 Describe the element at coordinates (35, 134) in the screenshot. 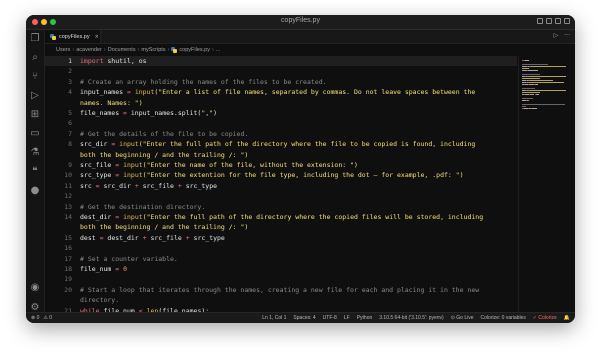

I see `remote-icon: ▭` at that location.